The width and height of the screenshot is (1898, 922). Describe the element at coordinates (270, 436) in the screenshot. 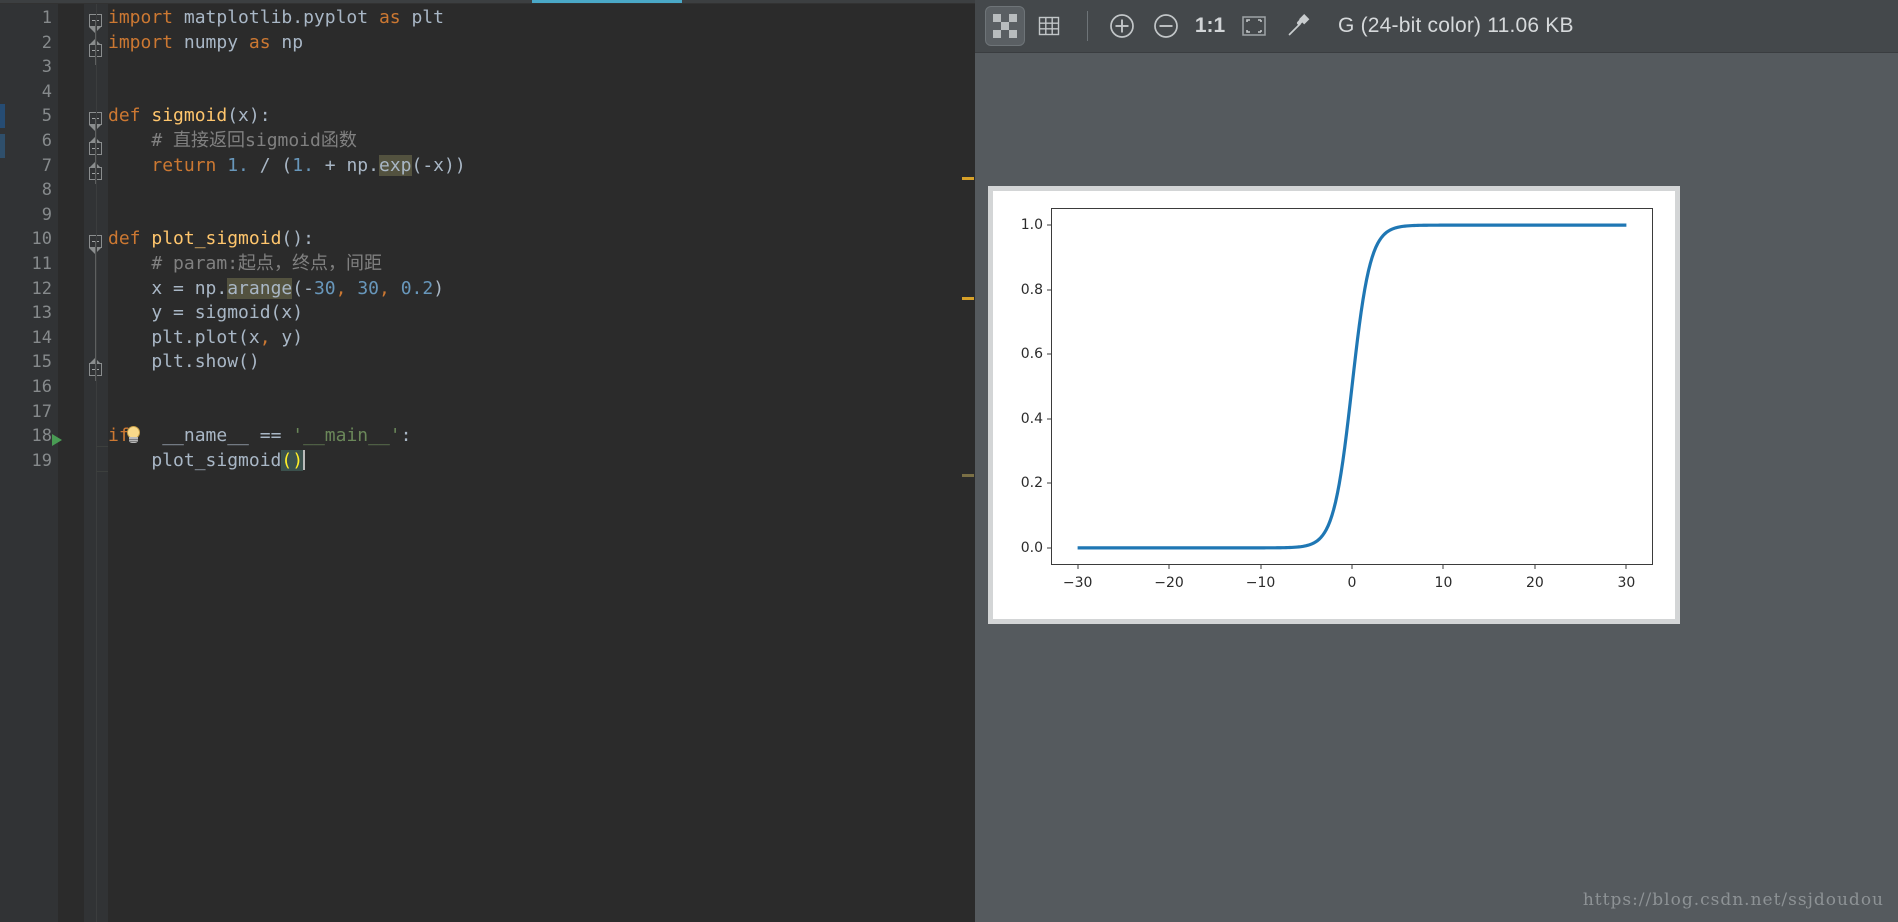

I see `code-token: ==` at that location.